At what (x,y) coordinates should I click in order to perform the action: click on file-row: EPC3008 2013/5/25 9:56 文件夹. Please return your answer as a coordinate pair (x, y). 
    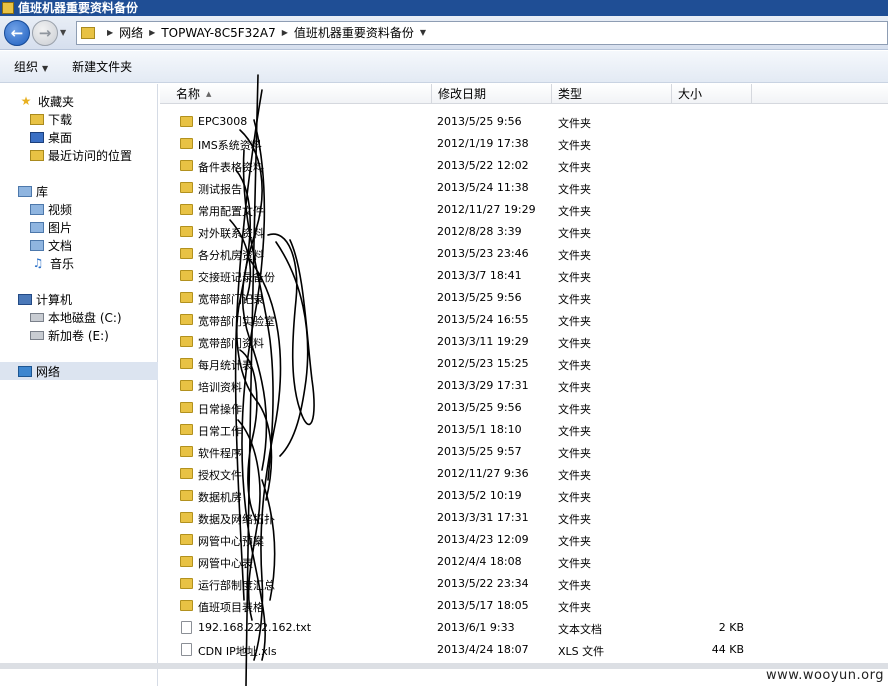
    Looking at the image, I should click on (524, 122).